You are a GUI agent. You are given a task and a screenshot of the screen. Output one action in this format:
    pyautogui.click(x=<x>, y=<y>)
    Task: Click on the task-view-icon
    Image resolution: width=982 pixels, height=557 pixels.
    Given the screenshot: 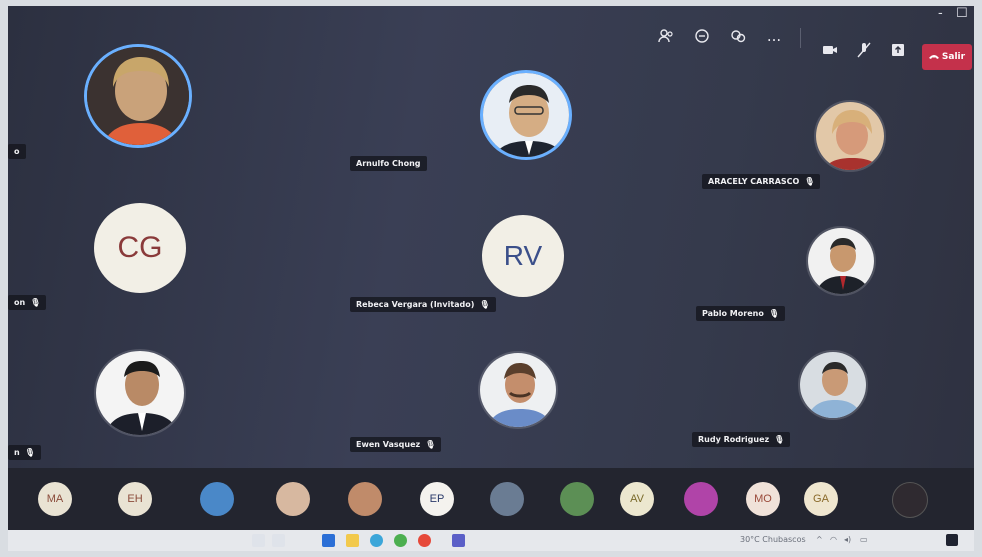 What is the action you would take?
    pyautogui.click(x=278, y=540)
    